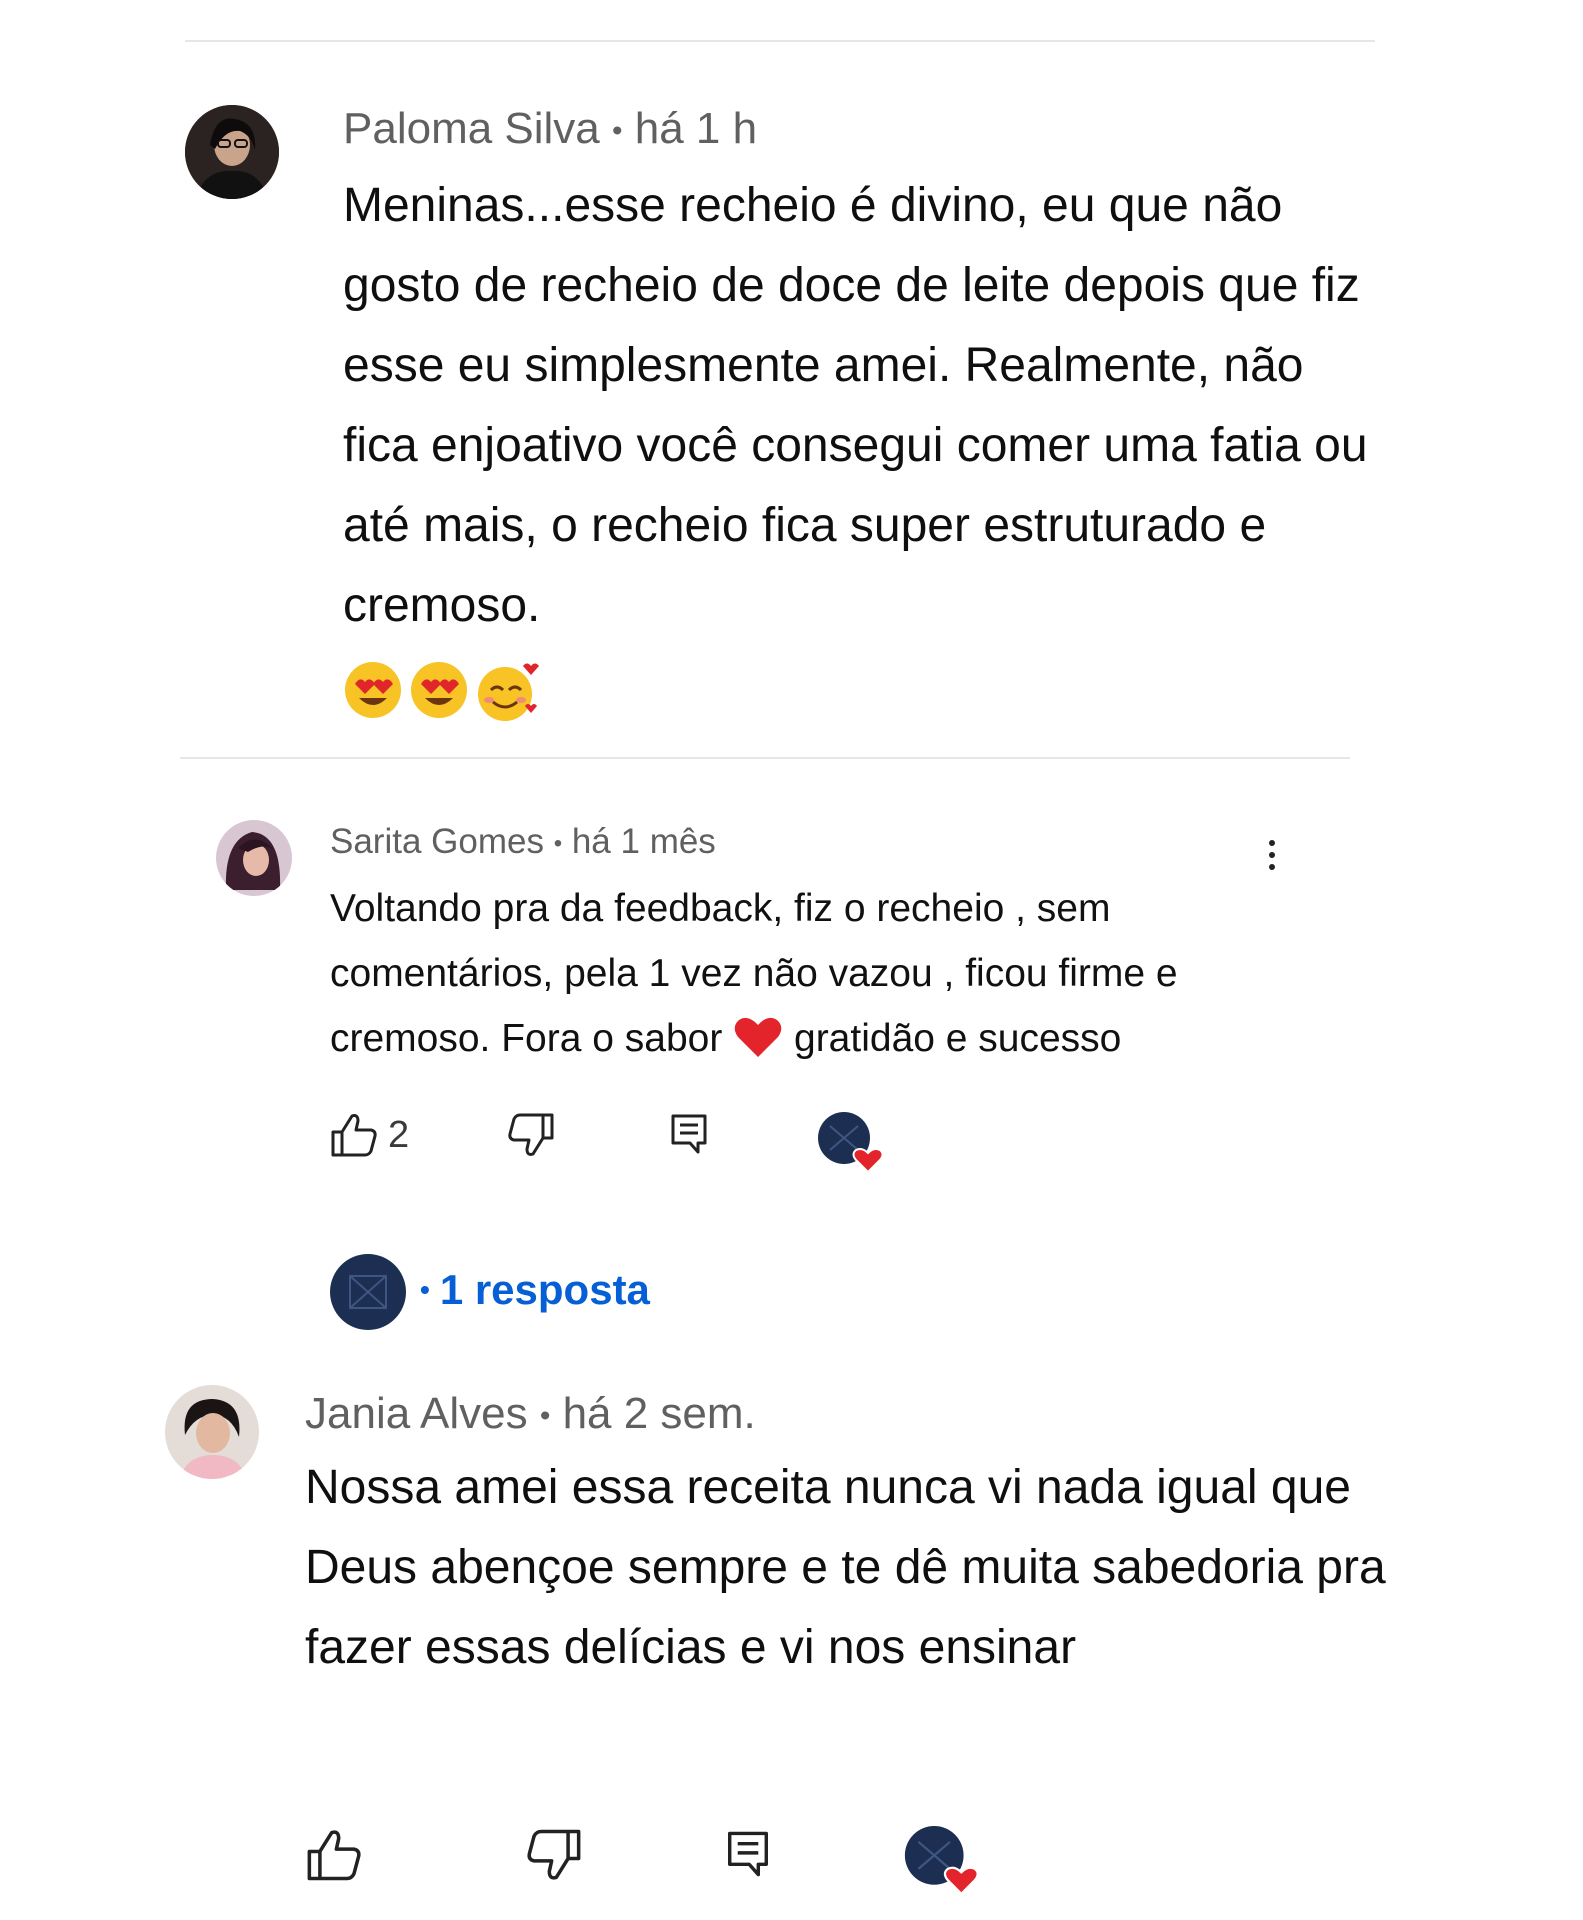 Image resolution: width=1583 pixels, height=1920 pixels. I want to click on comment-meta: Paloma Silva • há 1 h, so click(550, 129).